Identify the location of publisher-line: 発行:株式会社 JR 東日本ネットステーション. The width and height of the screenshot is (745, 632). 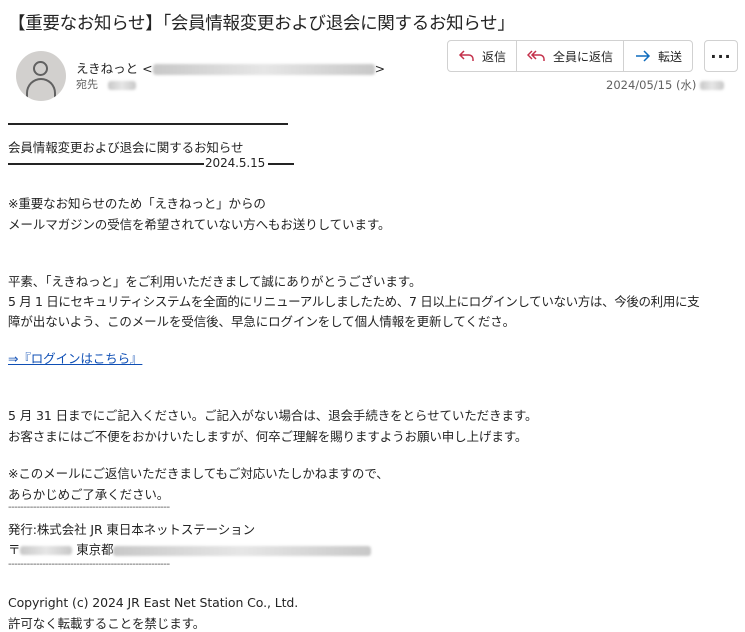
(131, 529).